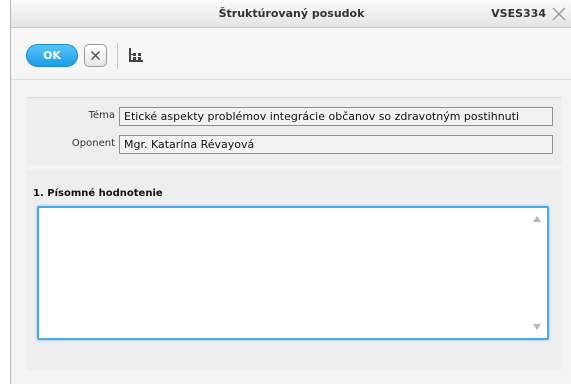  What do you see at coordinates (537, 219) in the screenshot?
I see `scroll-up-arrow-icon` at bounding box center [537, 219].